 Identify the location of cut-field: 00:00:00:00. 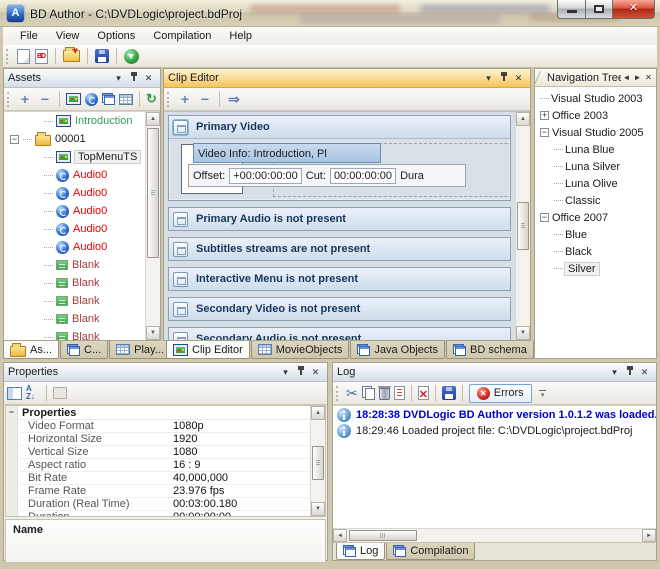
(363, 175).